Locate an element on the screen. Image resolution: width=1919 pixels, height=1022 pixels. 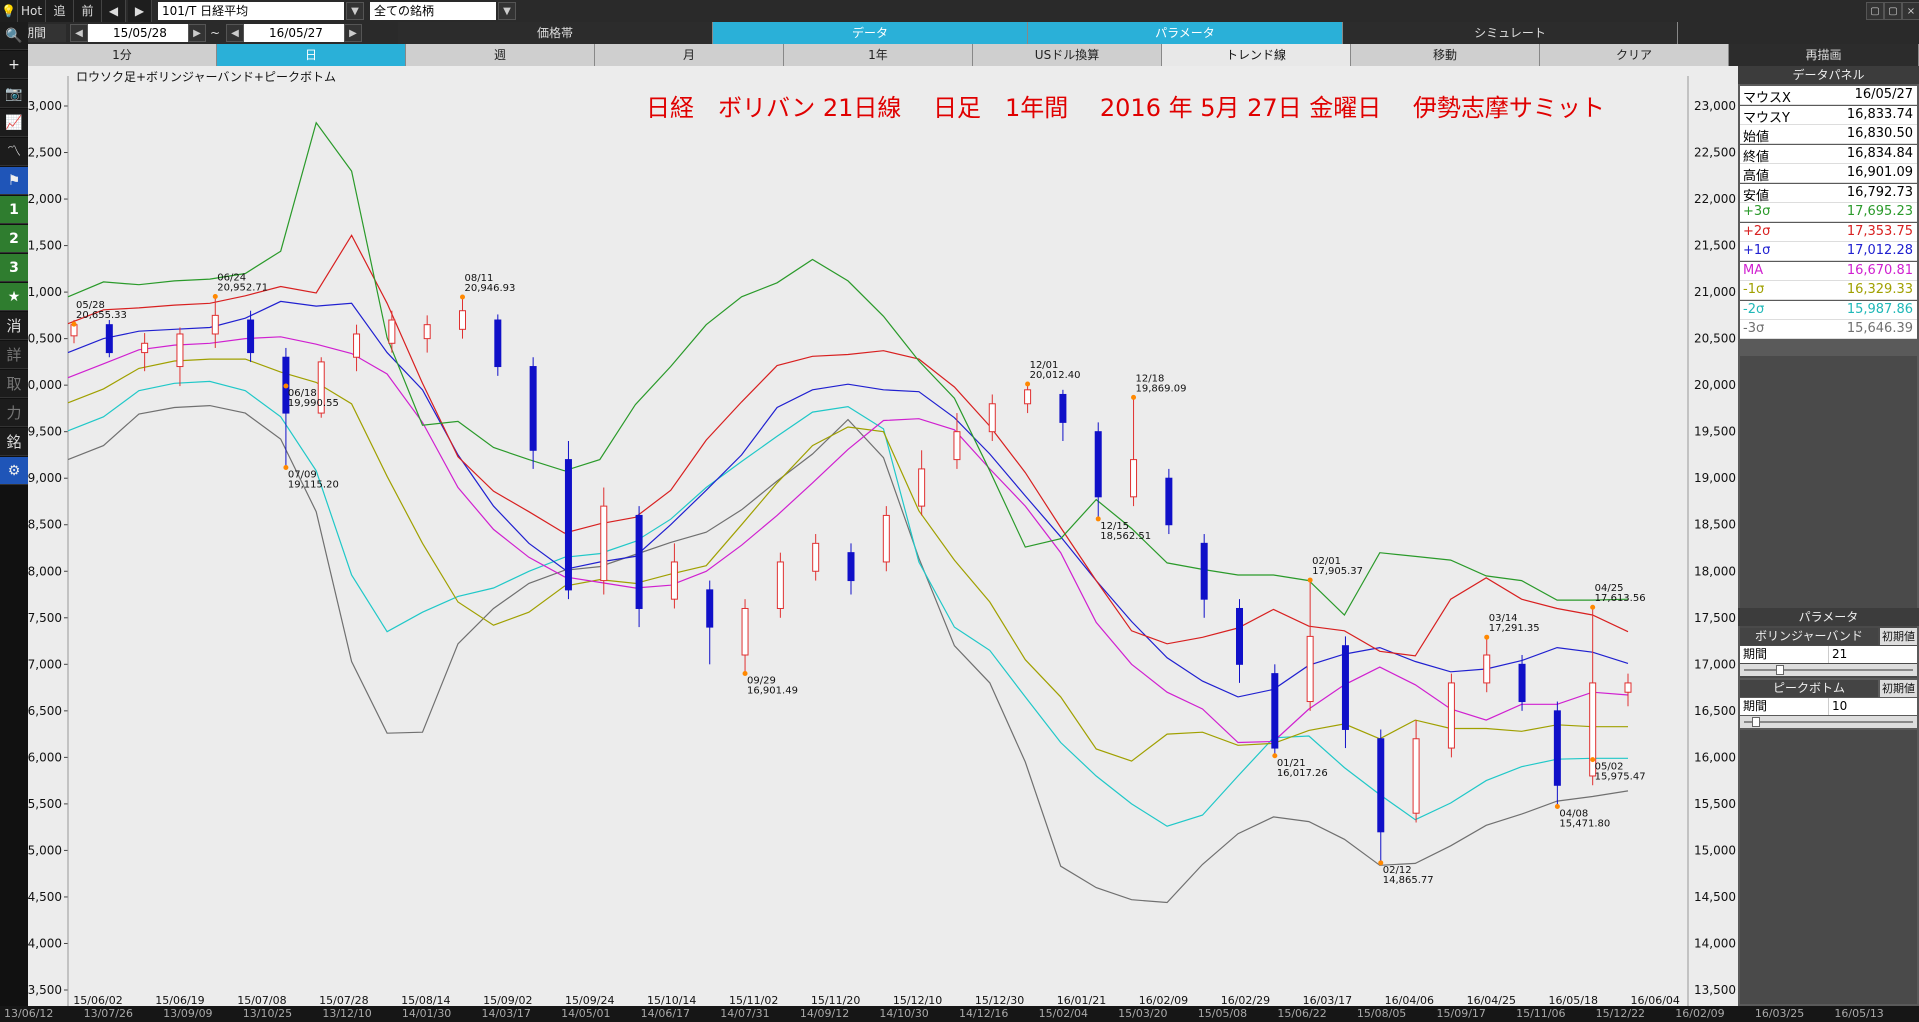
y-tick-label-right: 17,000 is located at coordinates (1715, 664).